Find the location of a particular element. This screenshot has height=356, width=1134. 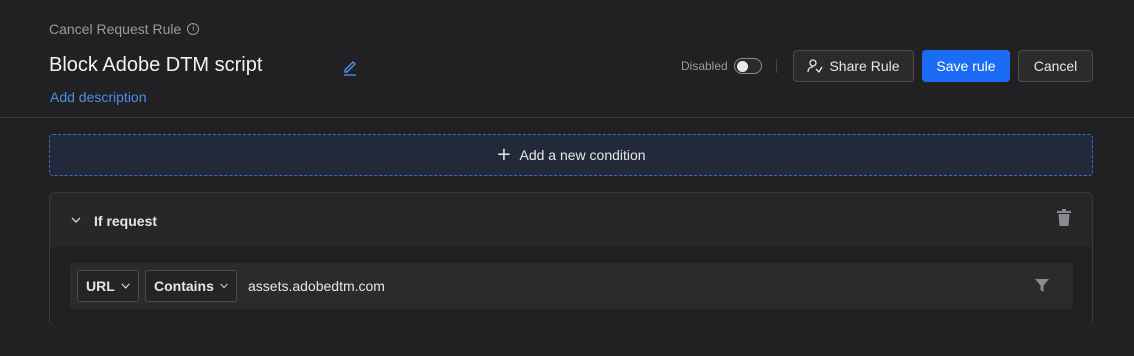

condition-row: URL Contains is located at coordinates (571, 286).